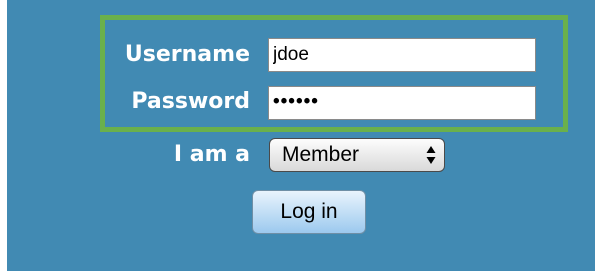 This screenshot has width=603, height=271. Describe the element at coordinates (431, 155) in the screenshot. I see `up-down-chevron-icon` at that location.